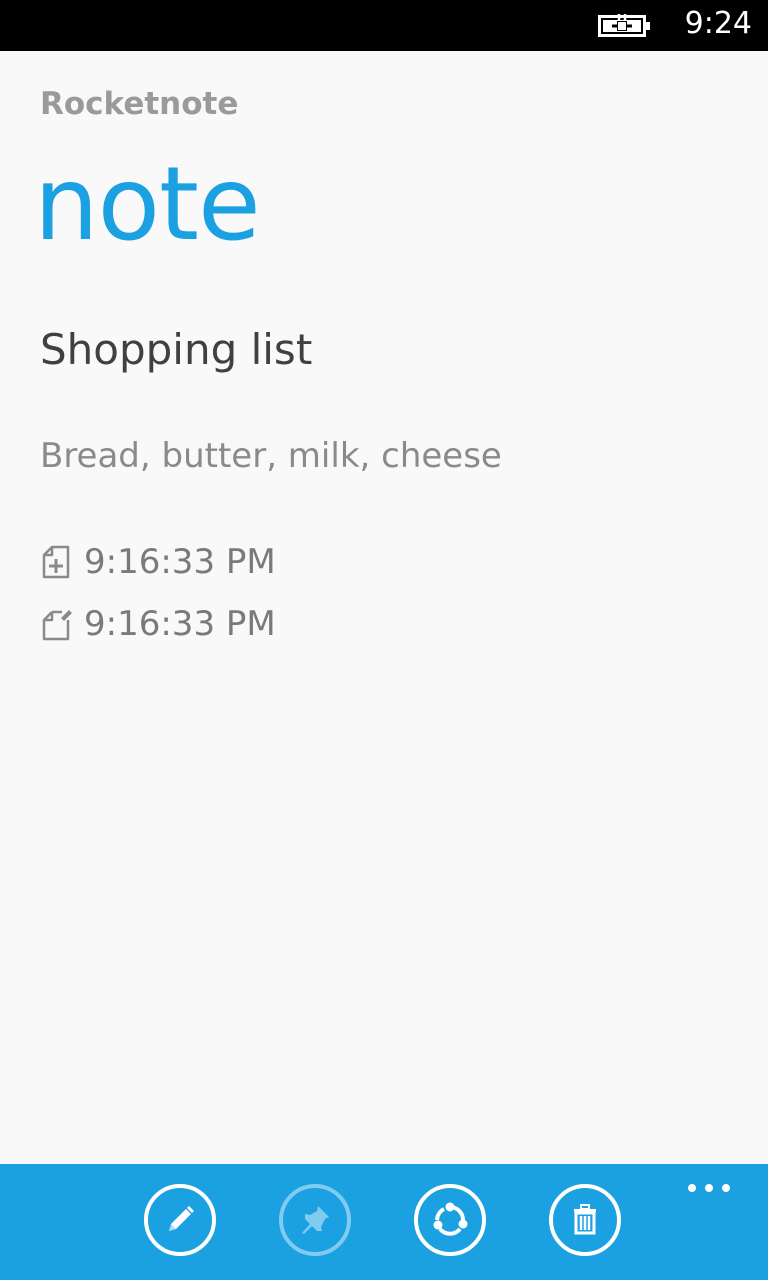  Describe the element at coordinates (57, 625) in the screenshot. I see `note-modified-icon` at that location.